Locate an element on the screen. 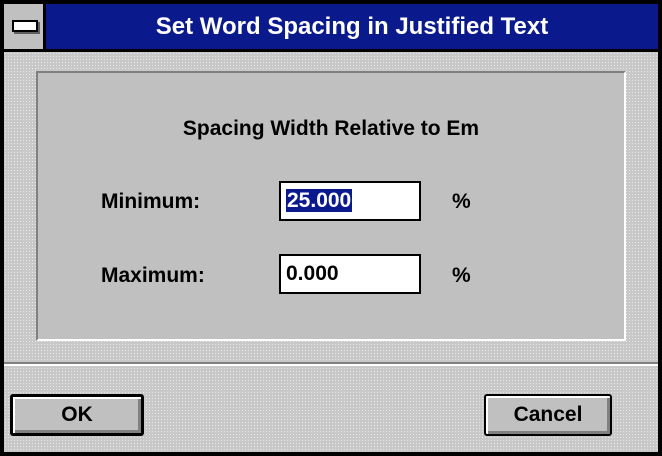 The image size is (662, 456). minimum-label: Minimum: is located at coordinates (151, 201).